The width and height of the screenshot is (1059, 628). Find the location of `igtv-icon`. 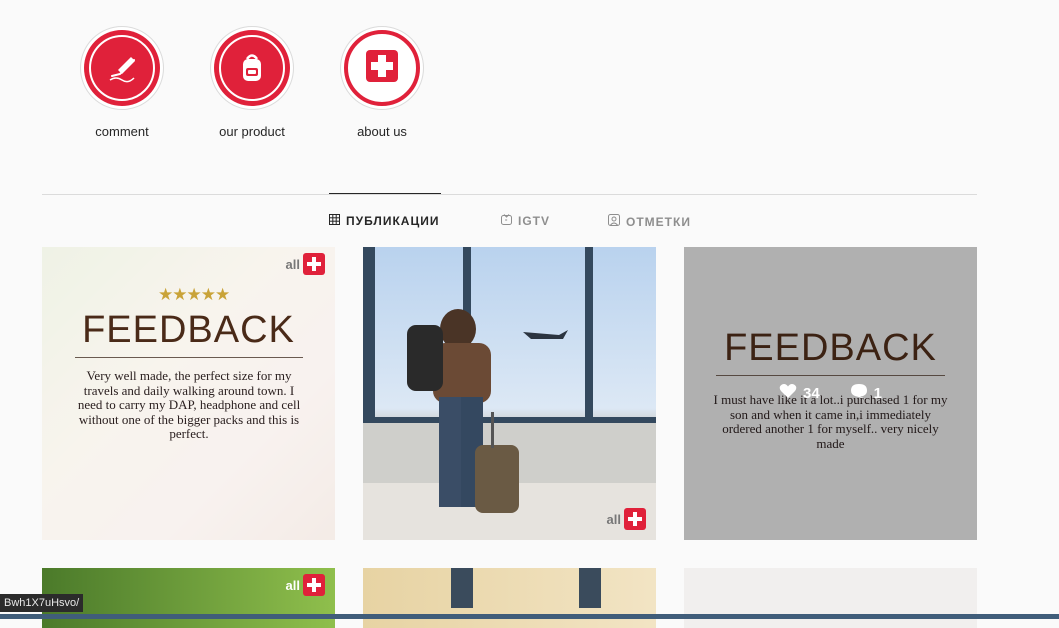

igtv-icon is located at coordinates (506, 221).